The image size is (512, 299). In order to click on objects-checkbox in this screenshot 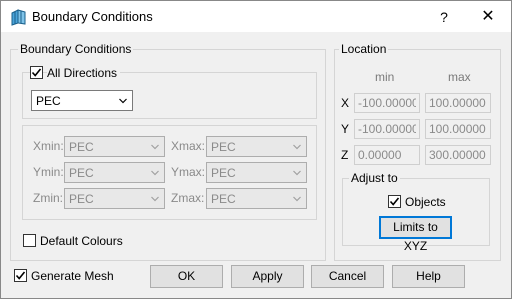, I will do `click(394, 201)`.